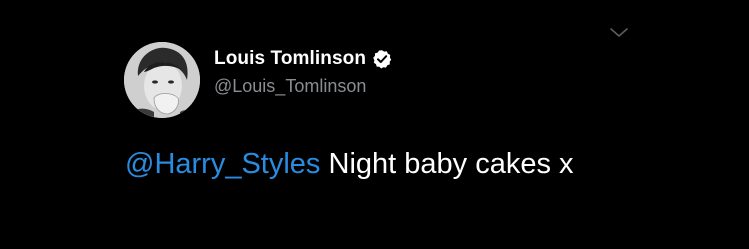 Image resolution: width=749 pixels, height=249 pixels. What do you see at coordinates (382, 59) in the screenshot?
I see `verified-badge-icon` at bounding box center [382, 59].